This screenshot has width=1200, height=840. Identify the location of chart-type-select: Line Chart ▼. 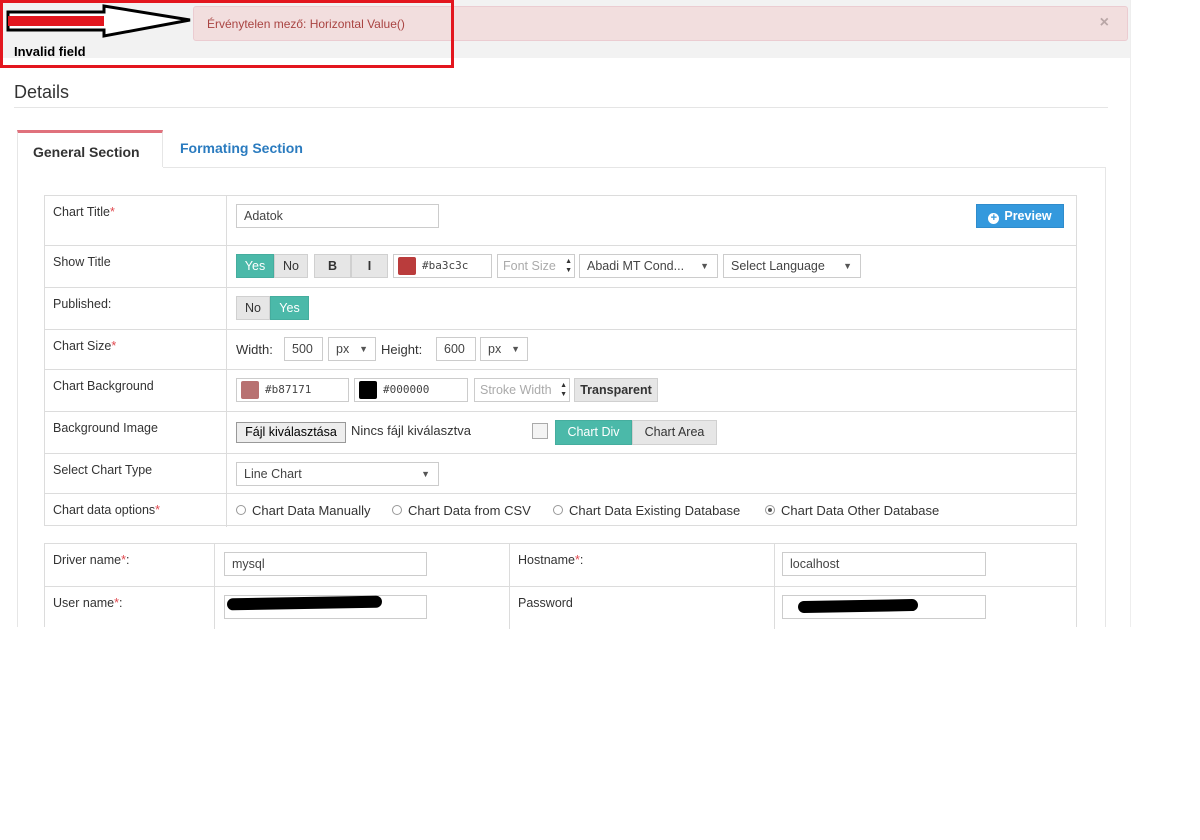
(337, 474).